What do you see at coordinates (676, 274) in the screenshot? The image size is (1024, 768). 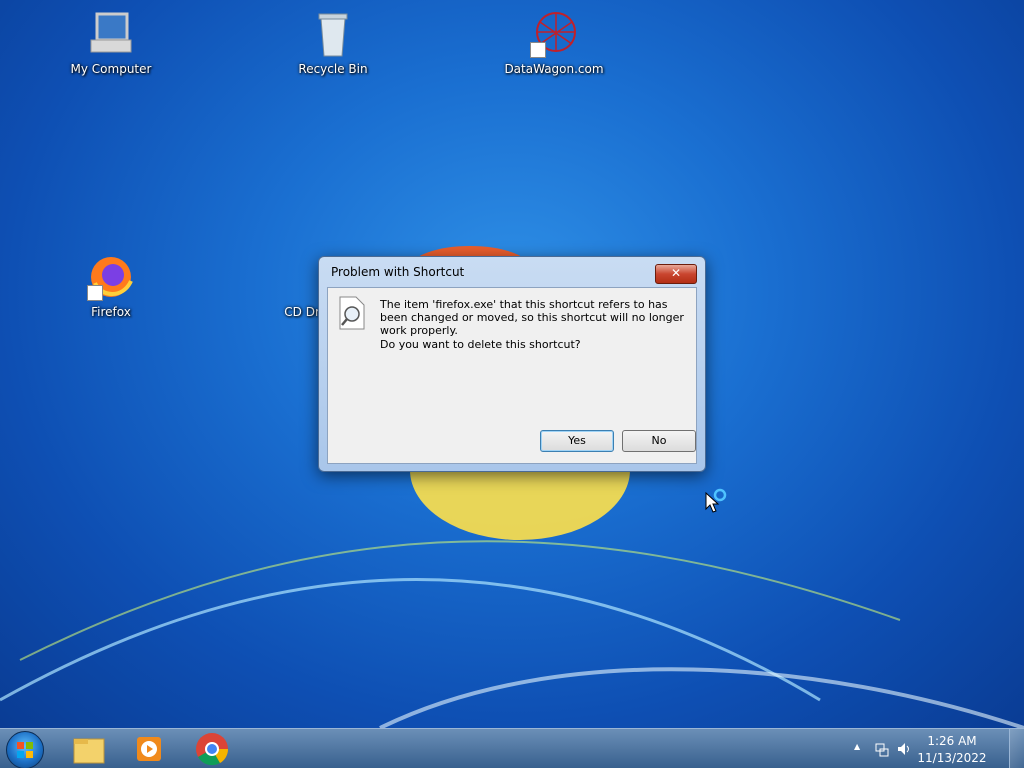 I see `close-button: ✕` at bounding box center [676, 274].